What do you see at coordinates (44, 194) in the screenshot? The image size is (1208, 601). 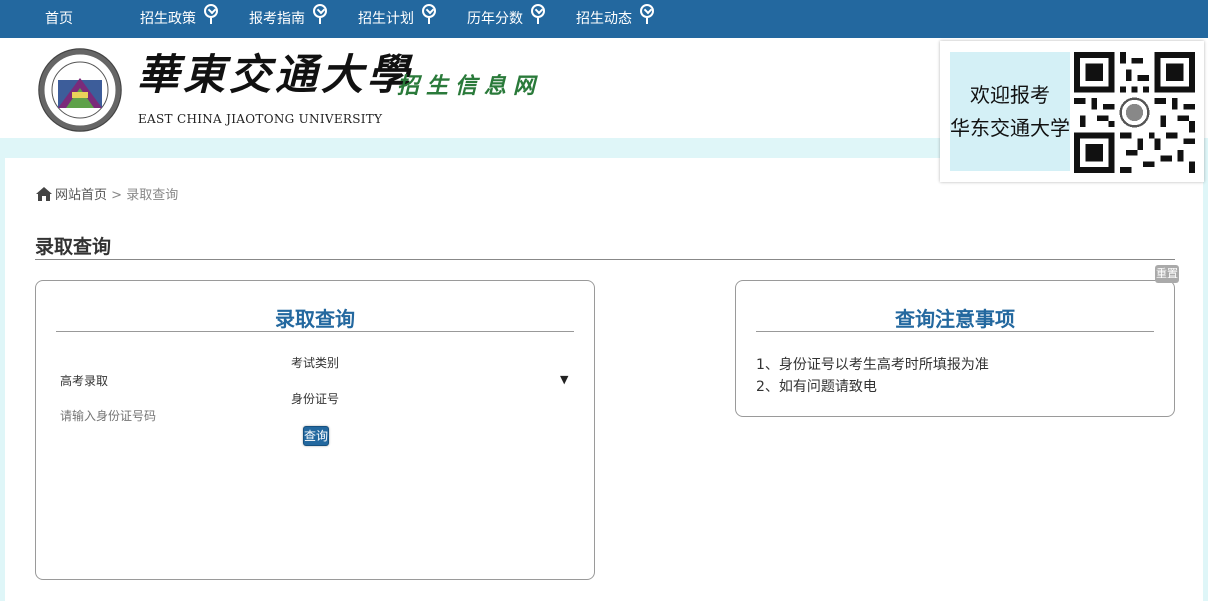 I see `home-icon` at bounding box center [44, 194].